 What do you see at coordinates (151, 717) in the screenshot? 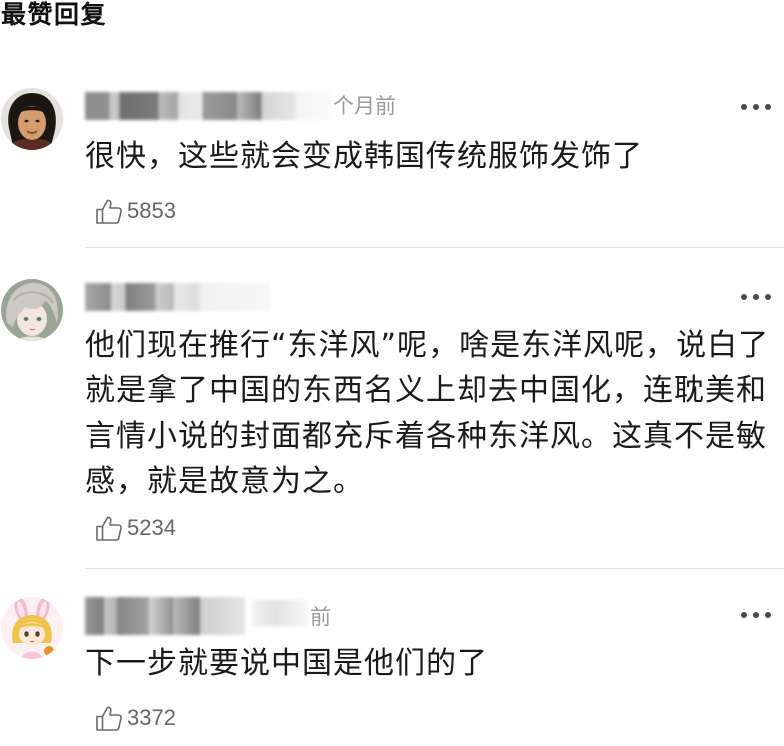
I see `like-count: 3372` at bounding box center [151, 717].